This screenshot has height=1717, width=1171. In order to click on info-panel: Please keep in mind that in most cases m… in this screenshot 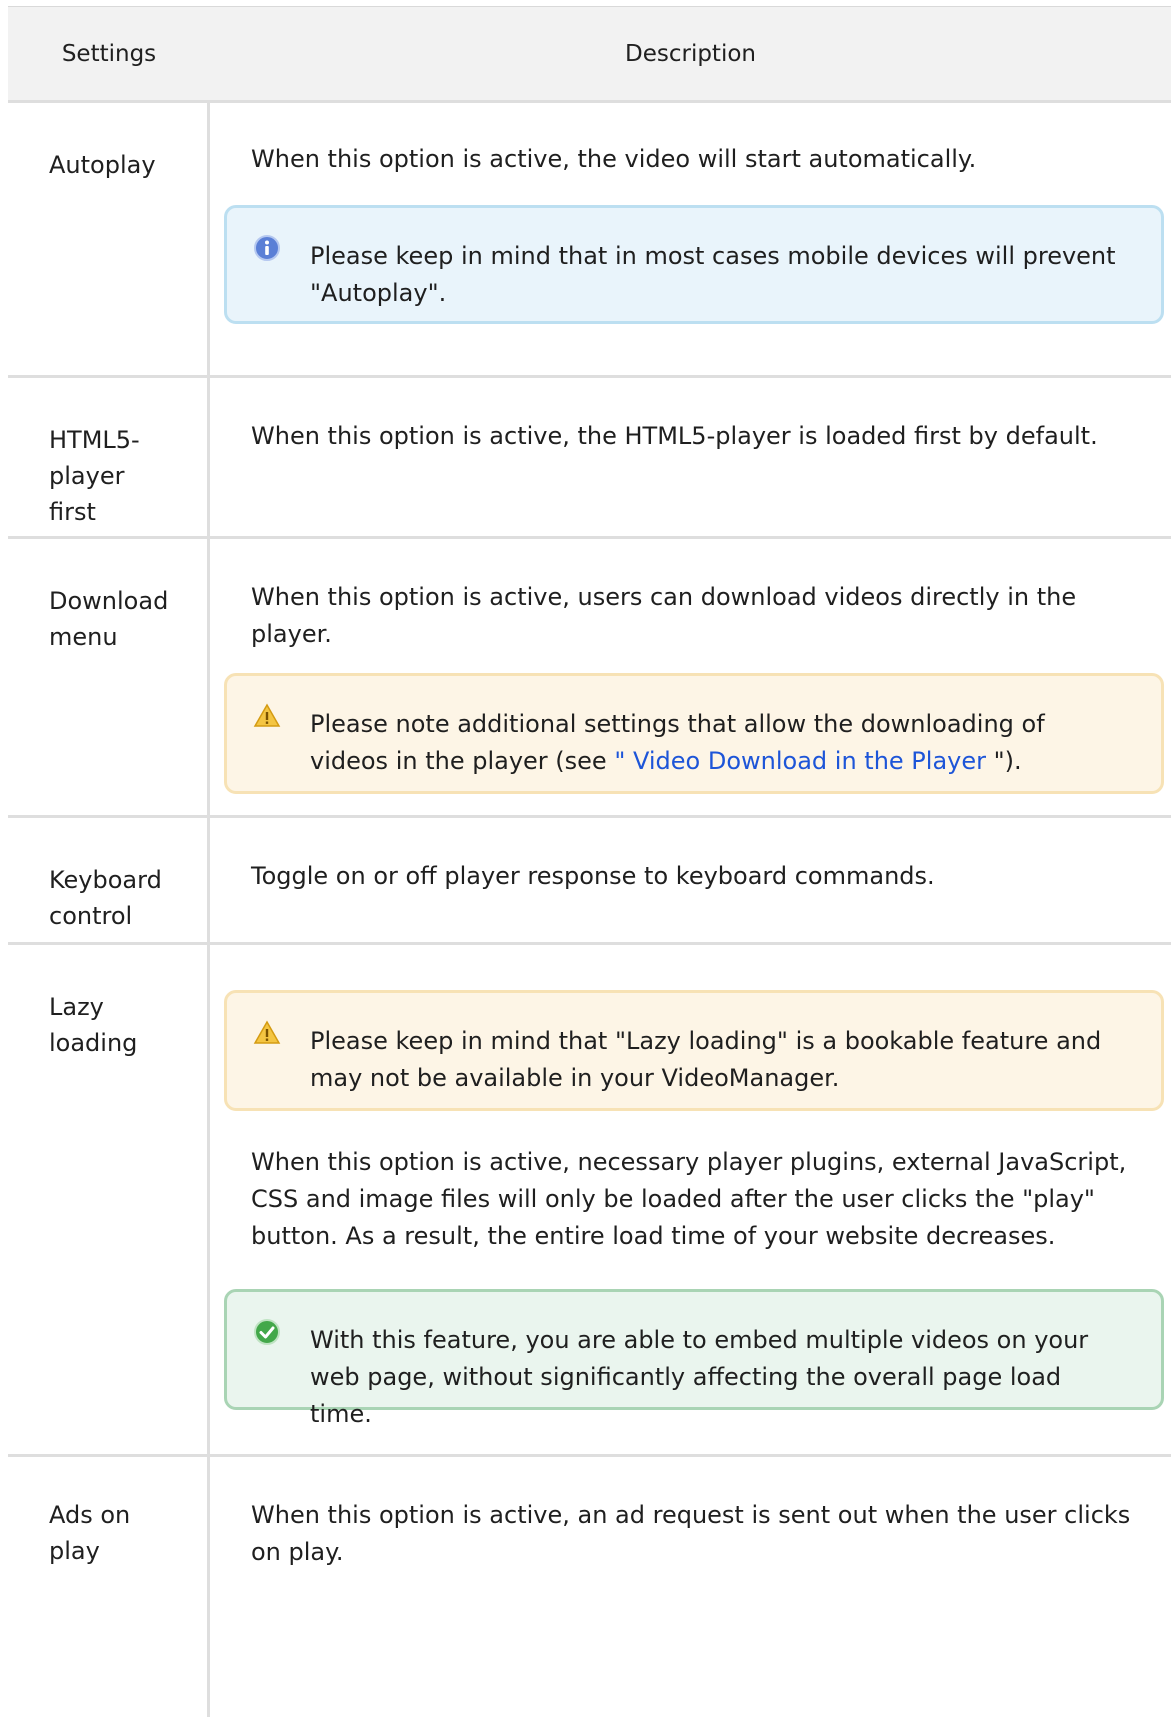, I will do `click(694, 264)`.